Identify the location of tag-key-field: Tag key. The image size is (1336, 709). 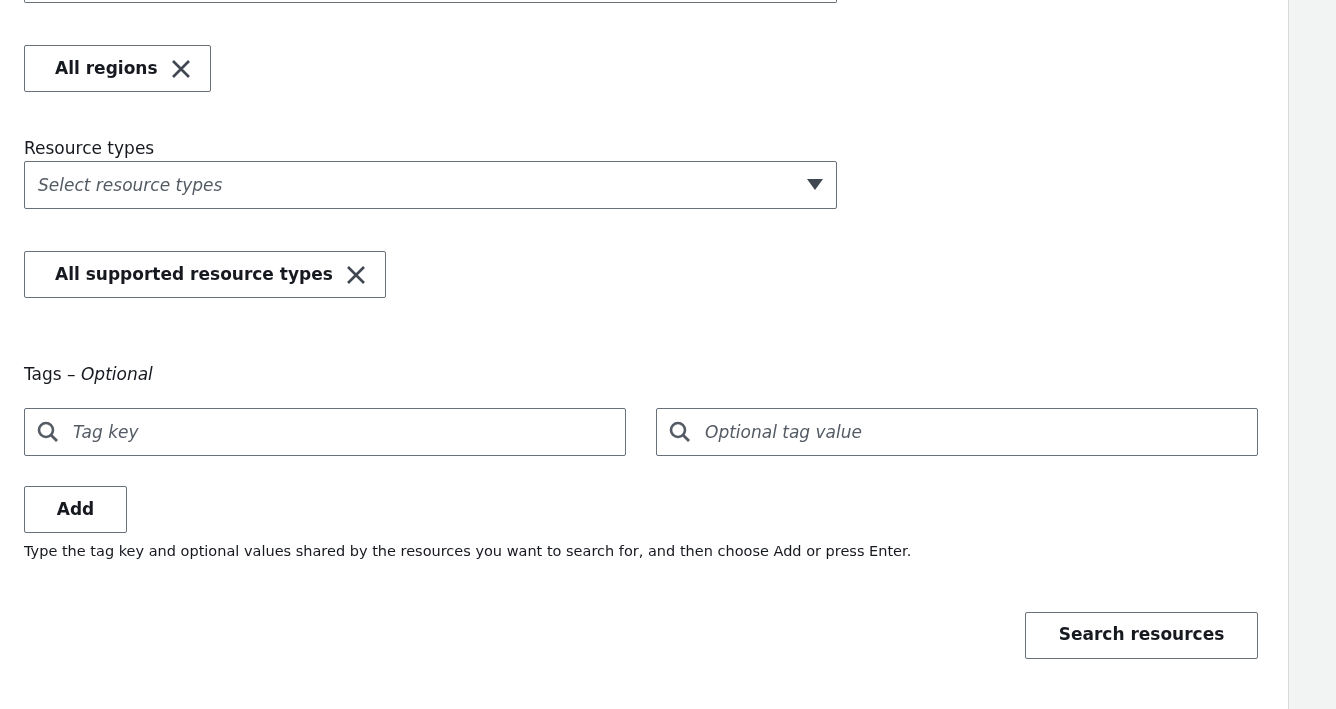
(325, 431).